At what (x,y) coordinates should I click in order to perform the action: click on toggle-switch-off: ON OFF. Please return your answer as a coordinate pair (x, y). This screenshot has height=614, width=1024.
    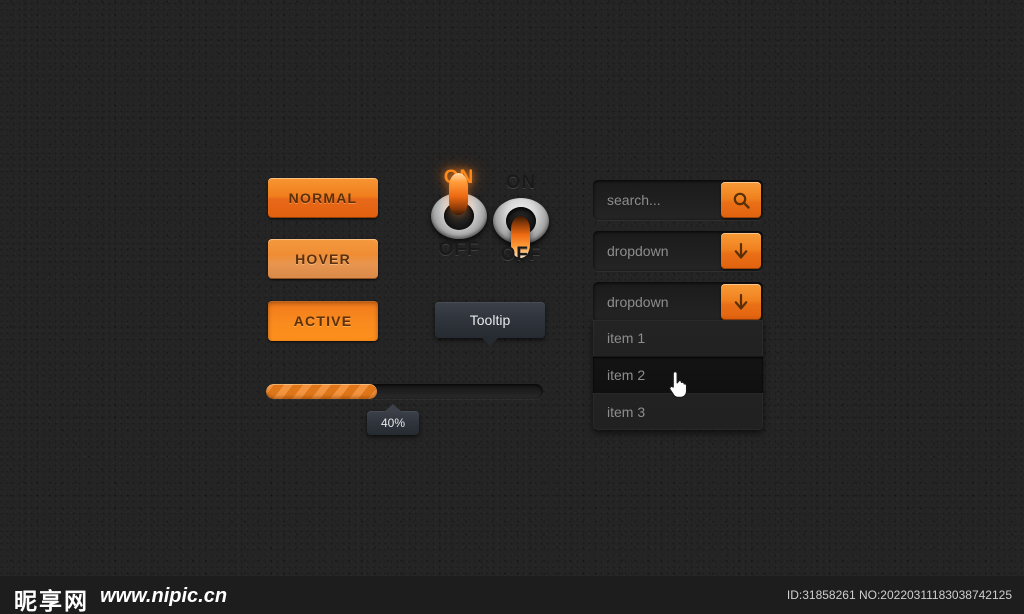
    Looking at the image, I should click on (521, 220).